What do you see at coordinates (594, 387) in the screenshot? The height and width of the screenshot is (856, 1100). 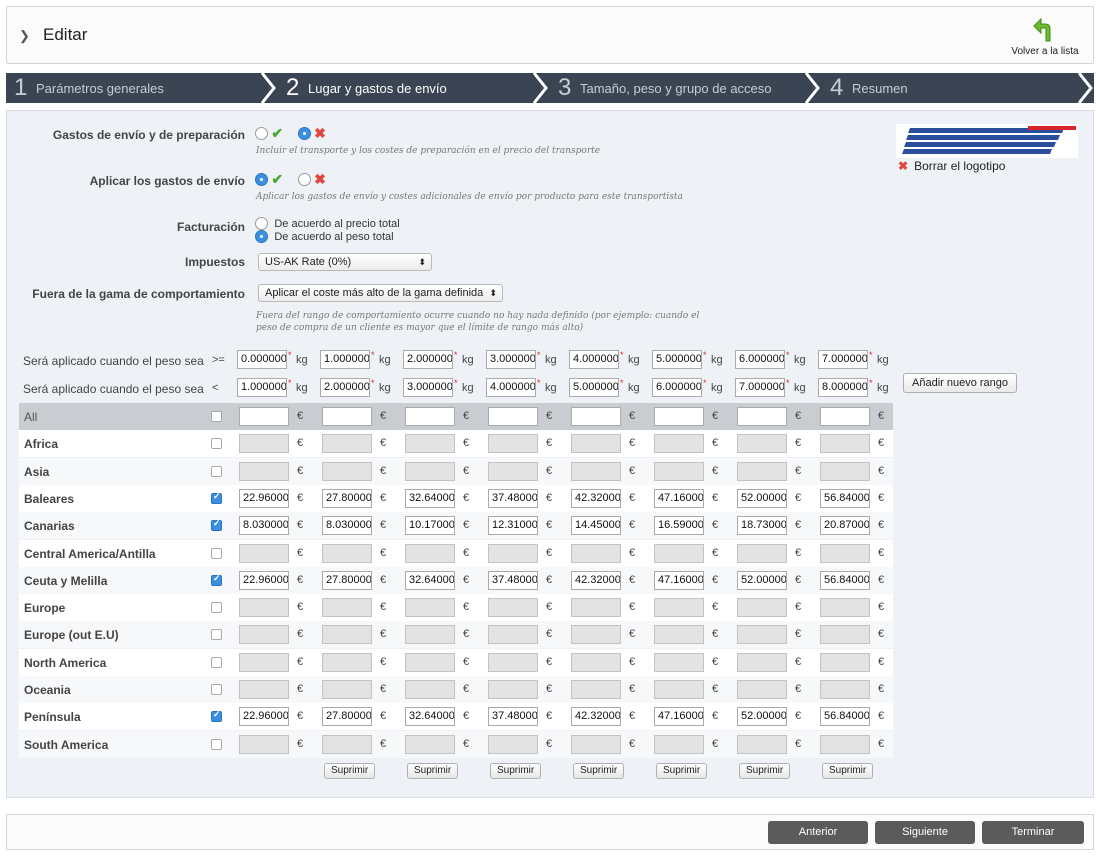 I see `range-to-input: 5.000000` at bounding box center [594, 387].